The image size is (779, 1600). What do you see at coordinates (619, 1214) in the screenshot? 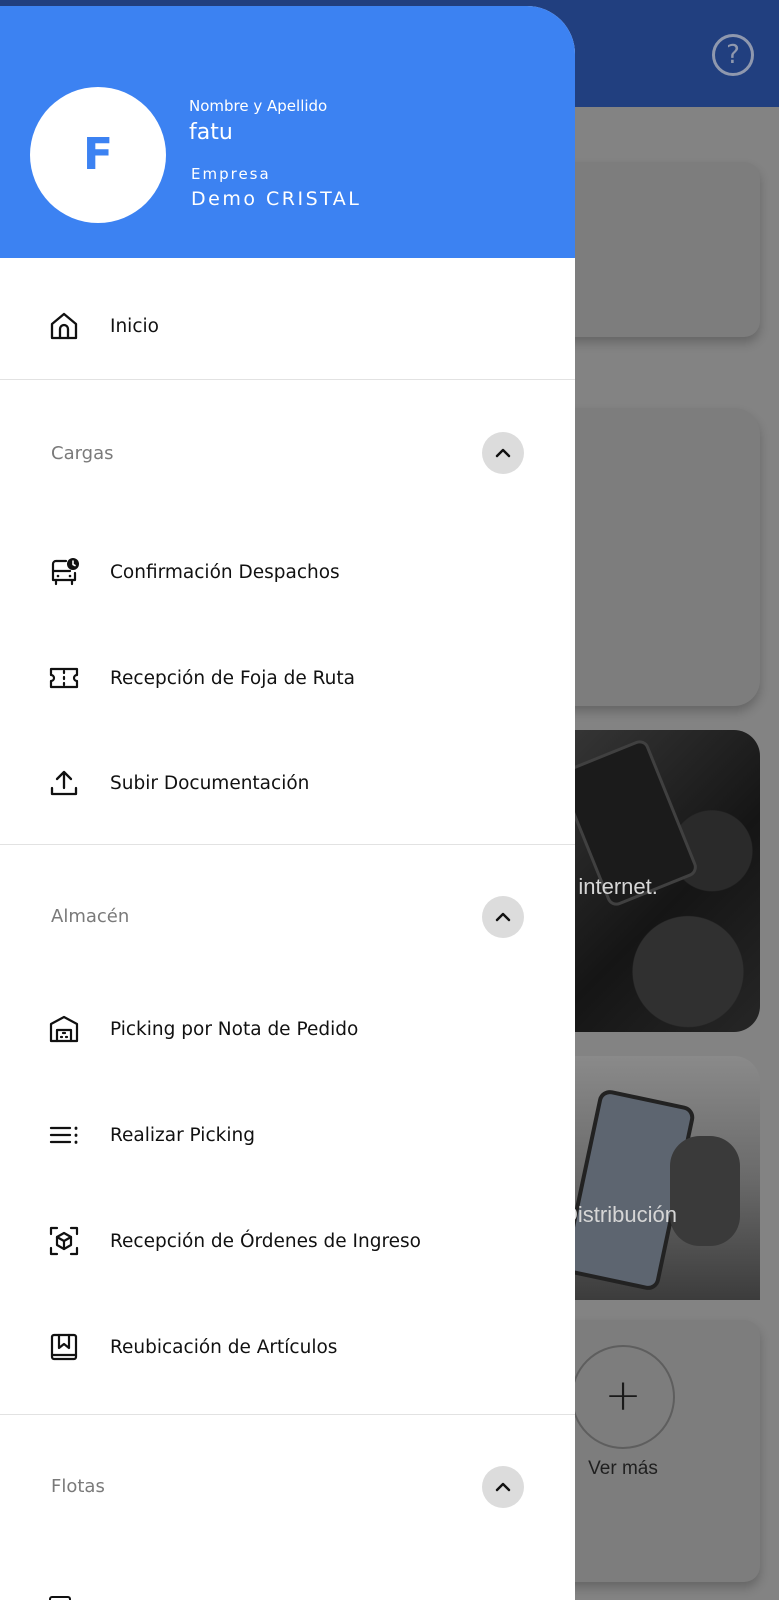
I see `background-photo-card-text: Distribución` at bounding box center [619, 1214].